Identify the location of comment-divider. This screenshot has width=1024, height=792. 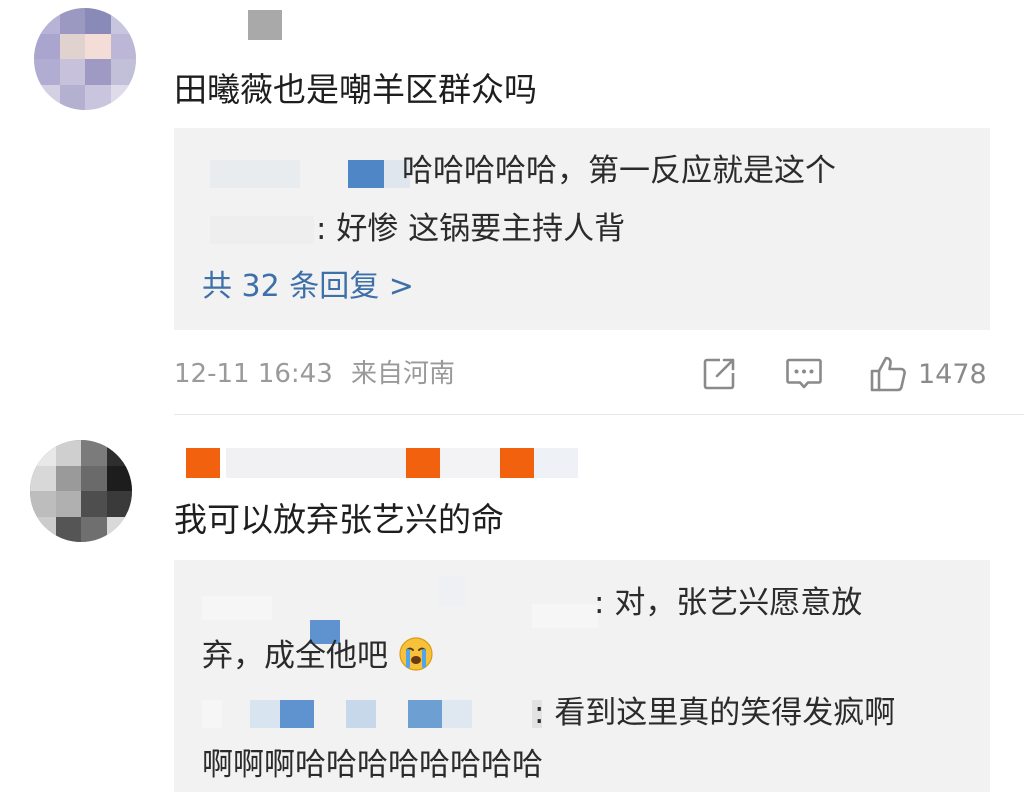
(599, 414).